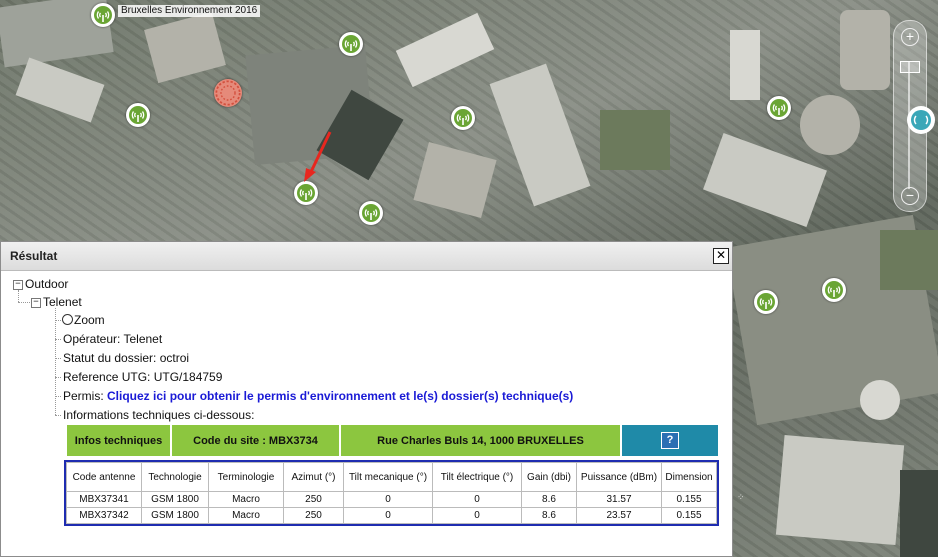 The height and width of the screenshot is (557, 938). Describe the element at coordinates (721, 256) in the screenshot. I see `close-button: ✕` at that location.